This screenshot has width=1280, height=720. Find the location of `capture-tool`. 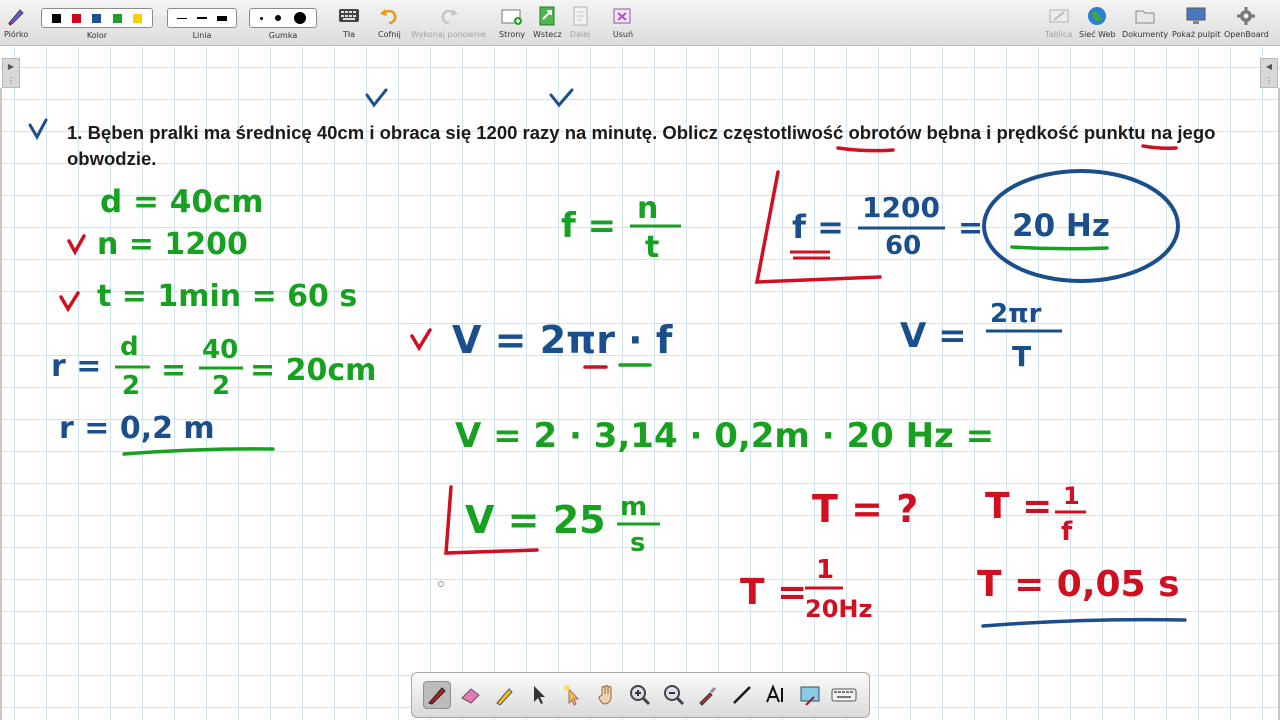

capture-tool is located at coordinates (810, 695).